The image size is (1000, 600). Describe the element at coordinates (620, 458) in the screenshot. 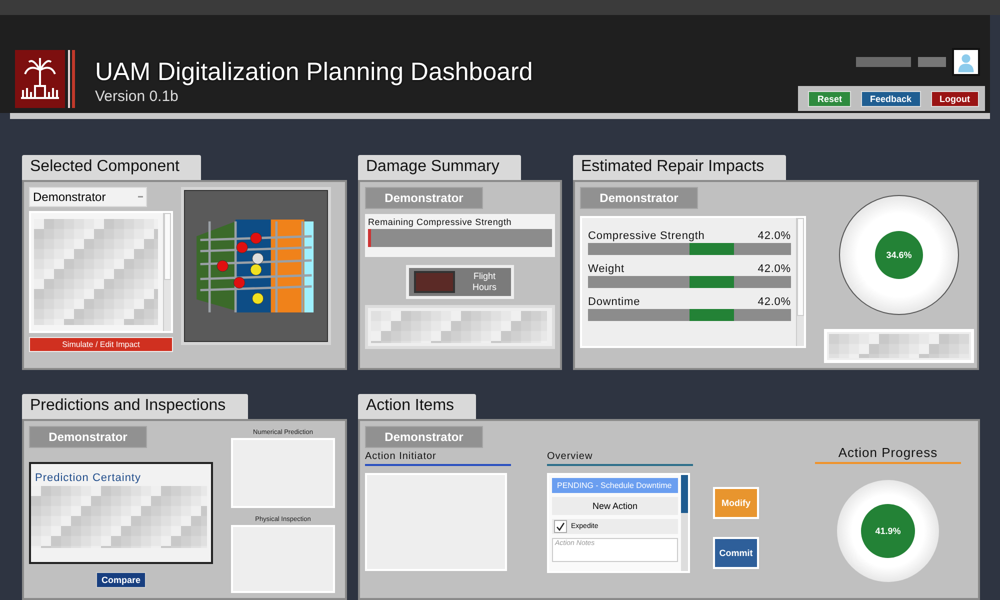

I see `column-heading: Overview` at that location.